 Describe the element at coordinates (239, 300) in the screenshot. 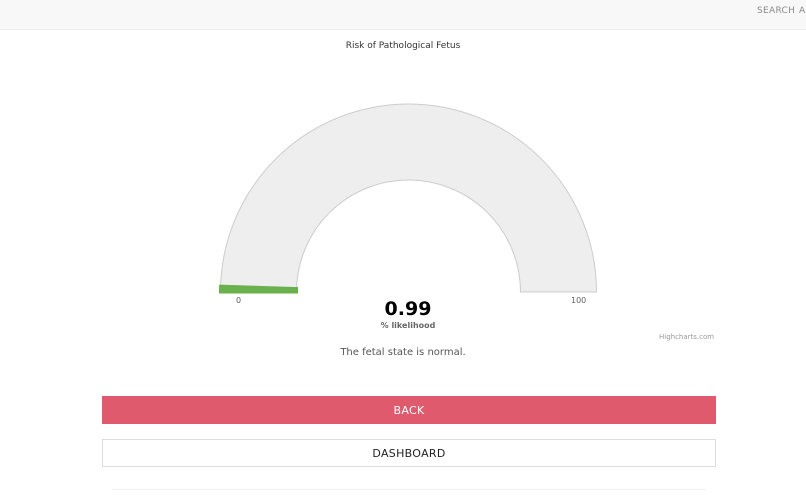

I see `gauge-min-label: 0` at that location.